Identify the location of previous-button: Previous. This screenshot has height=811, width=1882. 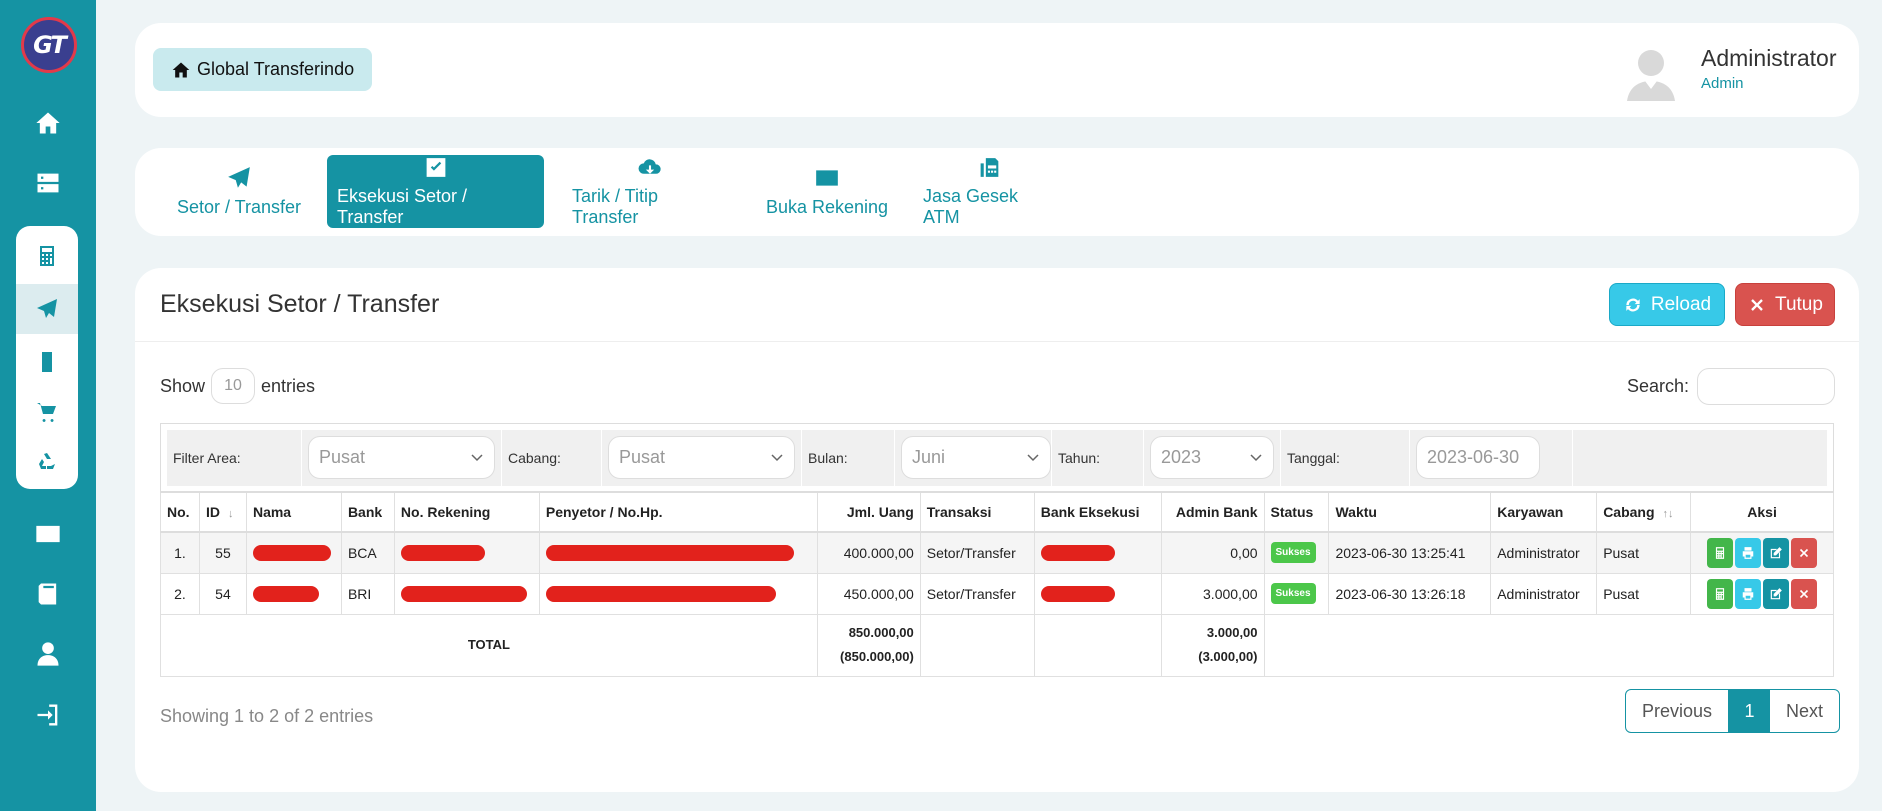
(1678, 711).